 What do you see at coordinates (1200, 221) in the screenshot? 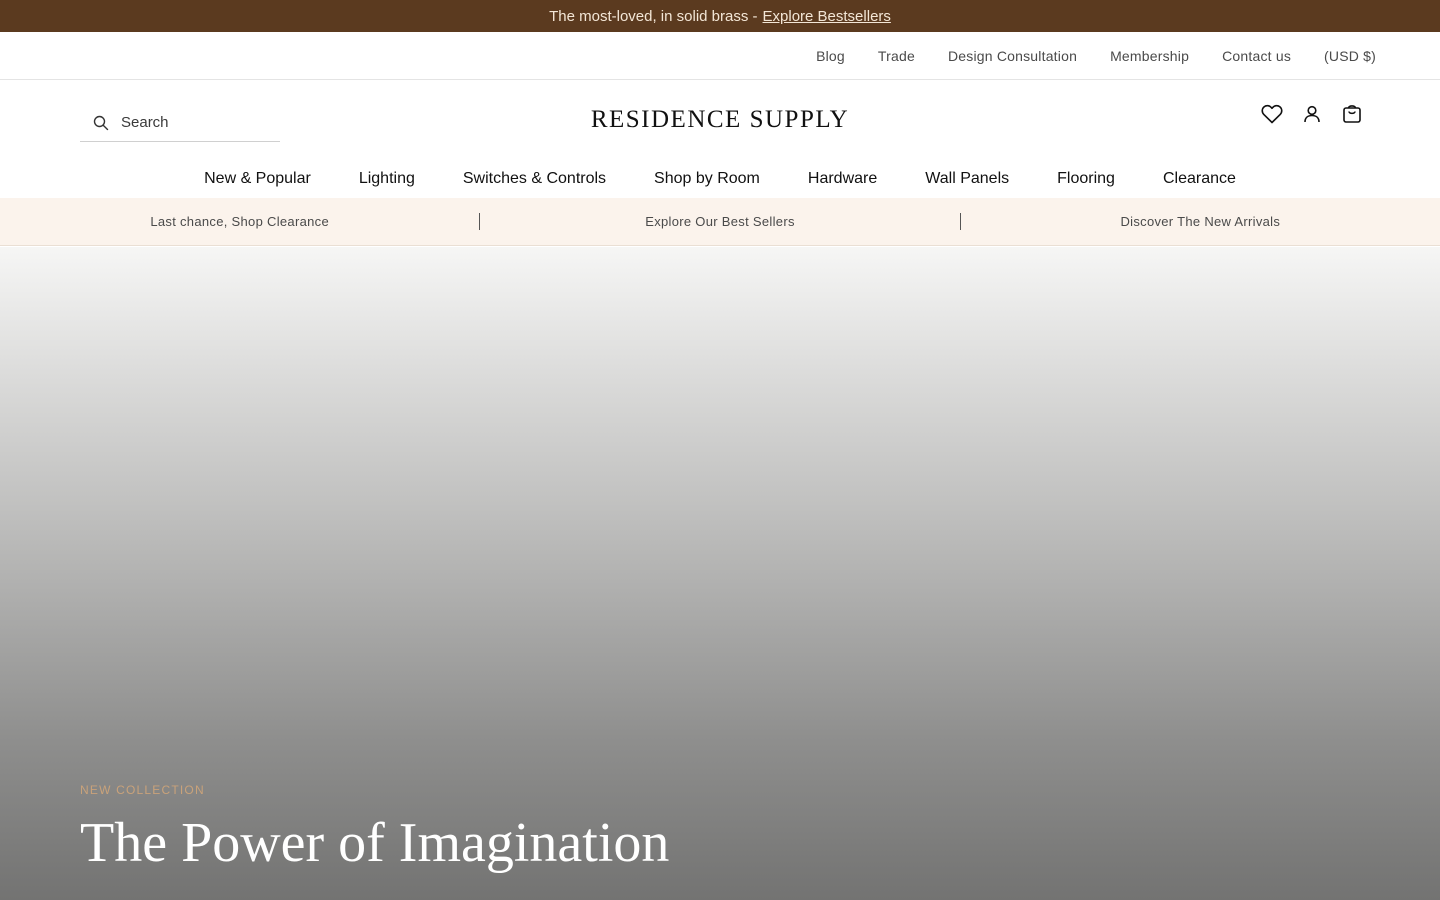
I see `promo-link-new-arrivals: Discover The New Arrivals` at bounding box center [1200, 221].